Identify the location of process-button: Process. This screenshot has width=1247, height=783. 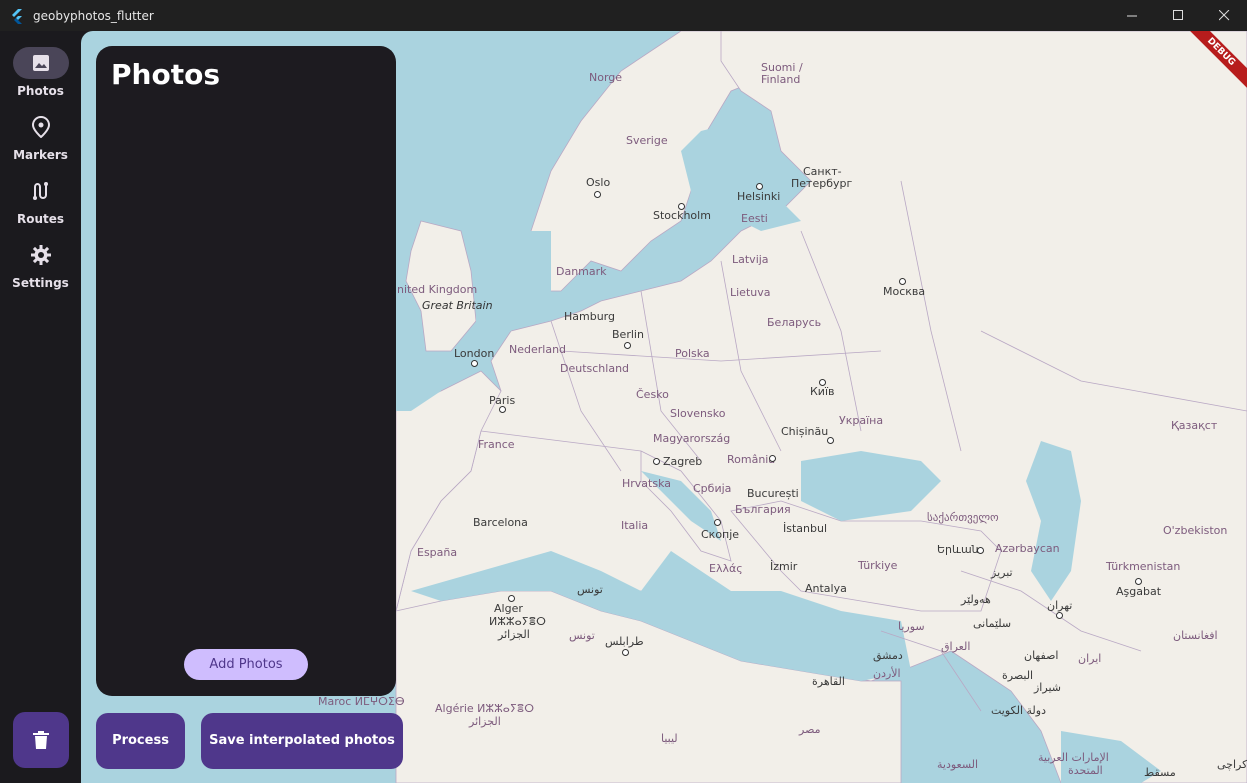
(140, 741).